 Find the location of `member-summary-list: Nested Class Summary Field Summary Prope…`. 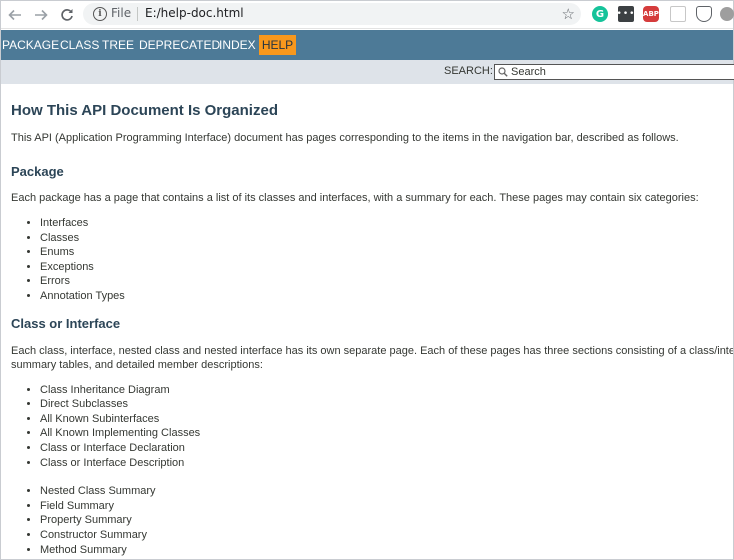

member-summary-list: Nested Class Summary Field Summary Prope… is located at coordinates (386, 520).